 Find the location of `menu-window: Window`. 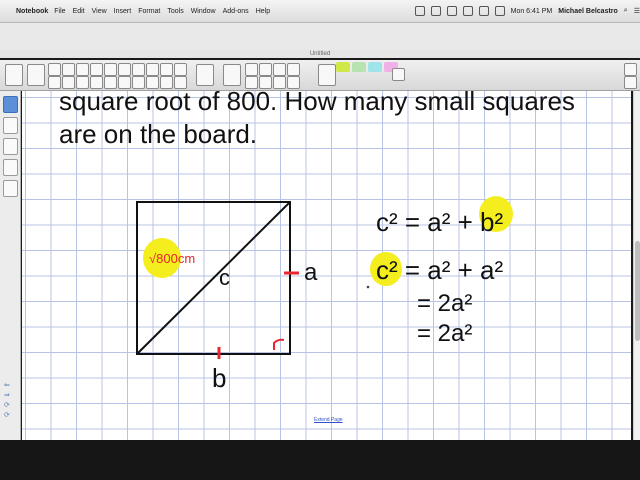

menu-window: Window is located at coordinates (203, 11).